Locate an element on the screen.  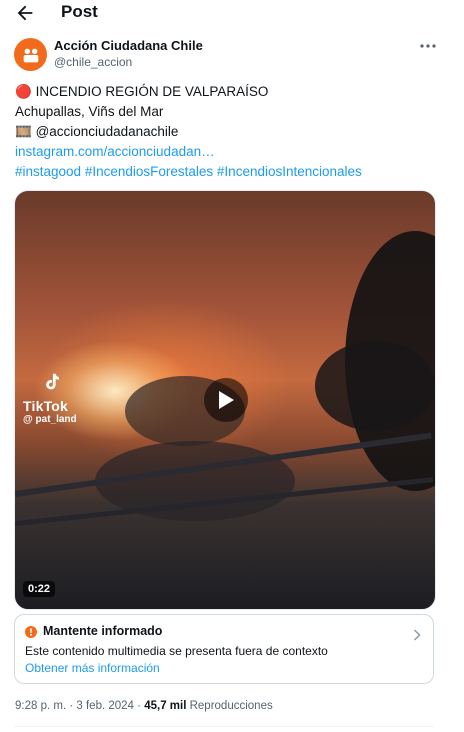
tiktok-watermark: TikTok @ pat_land is located at coordinates (50, 398).